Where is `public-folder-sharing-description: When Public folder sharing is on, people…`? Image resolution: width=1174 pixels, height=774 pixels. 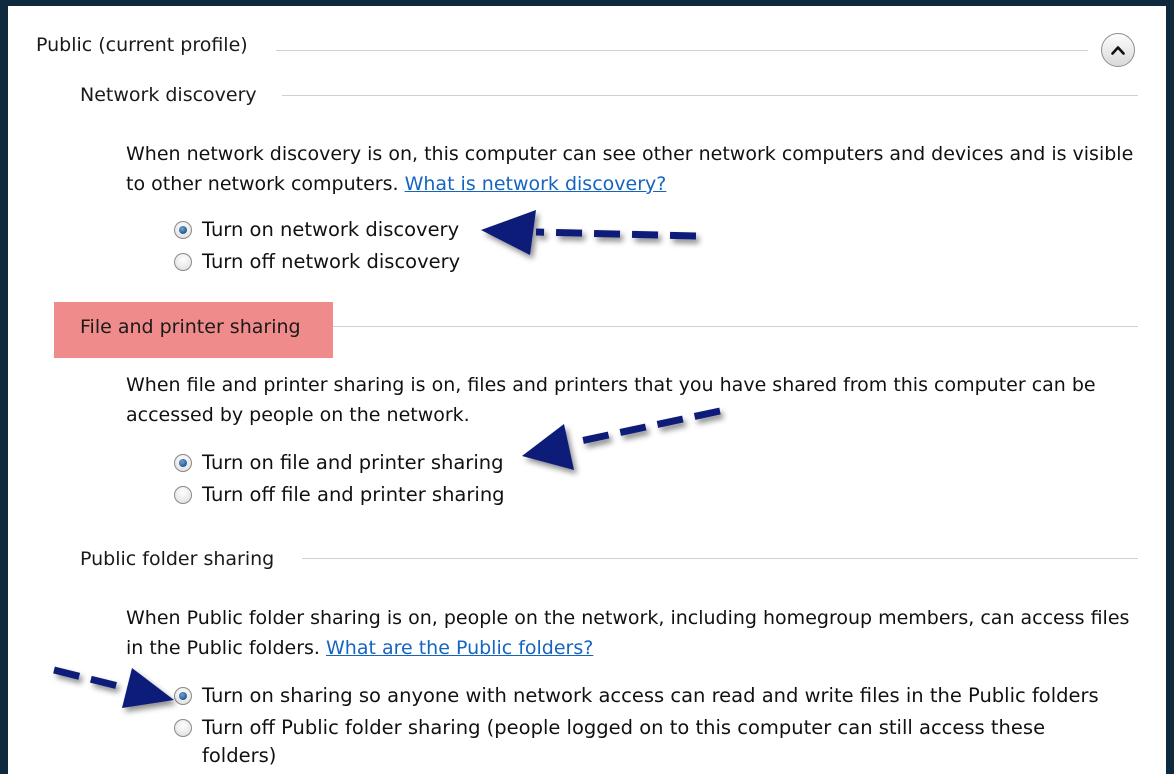 public-folder-sharing-description: When Public folder sharing is on, people… is located at coordinates (631, 633).